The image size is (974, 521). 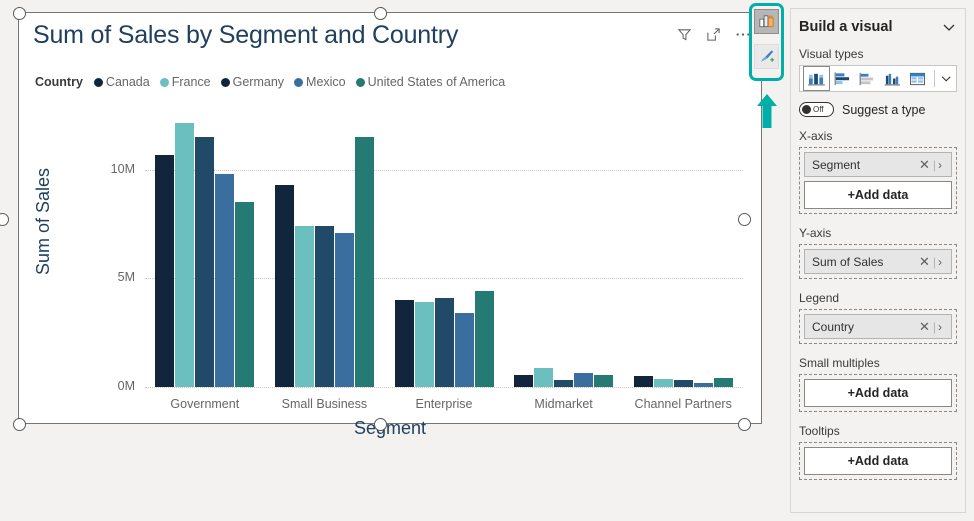 What do you see at coordinates (819, 298) in the screenshot?
I see `well-label: Legend` at bounding box center [819, 298].